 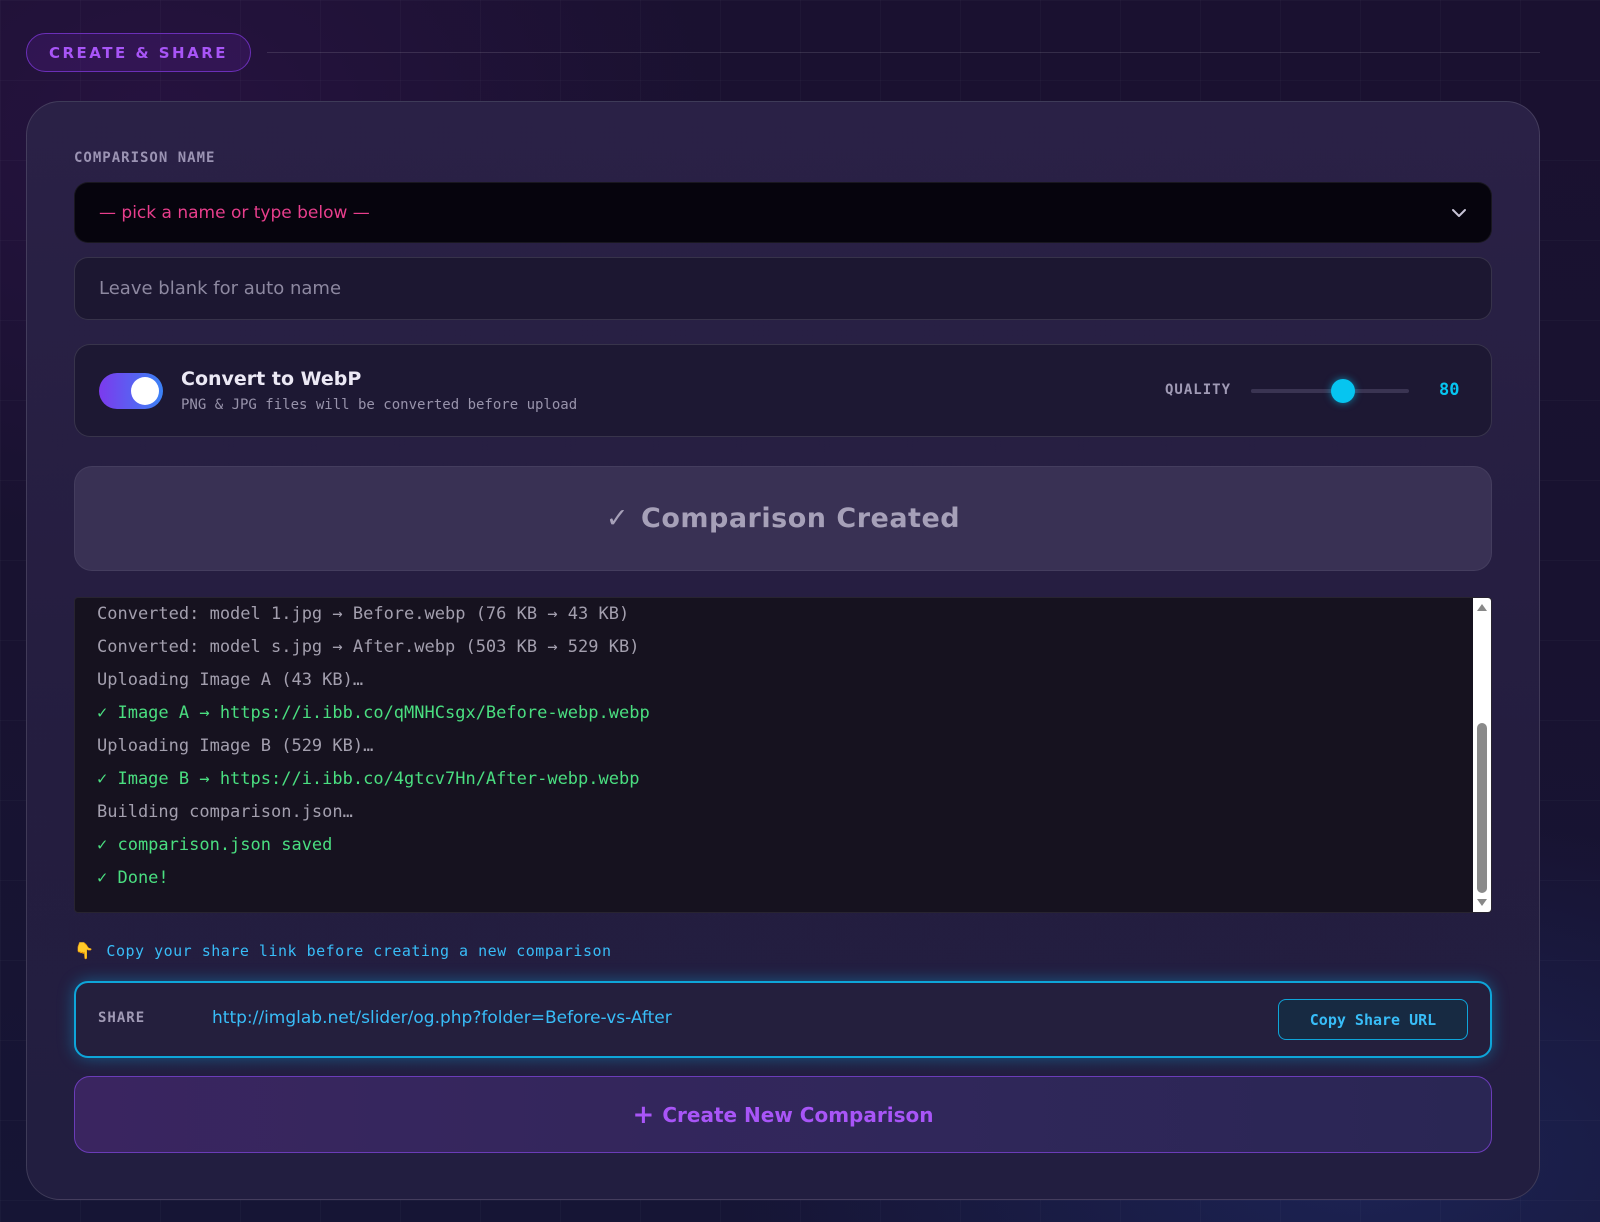 I want to click on share-label: SHARE, so click(x=122, y=1018).